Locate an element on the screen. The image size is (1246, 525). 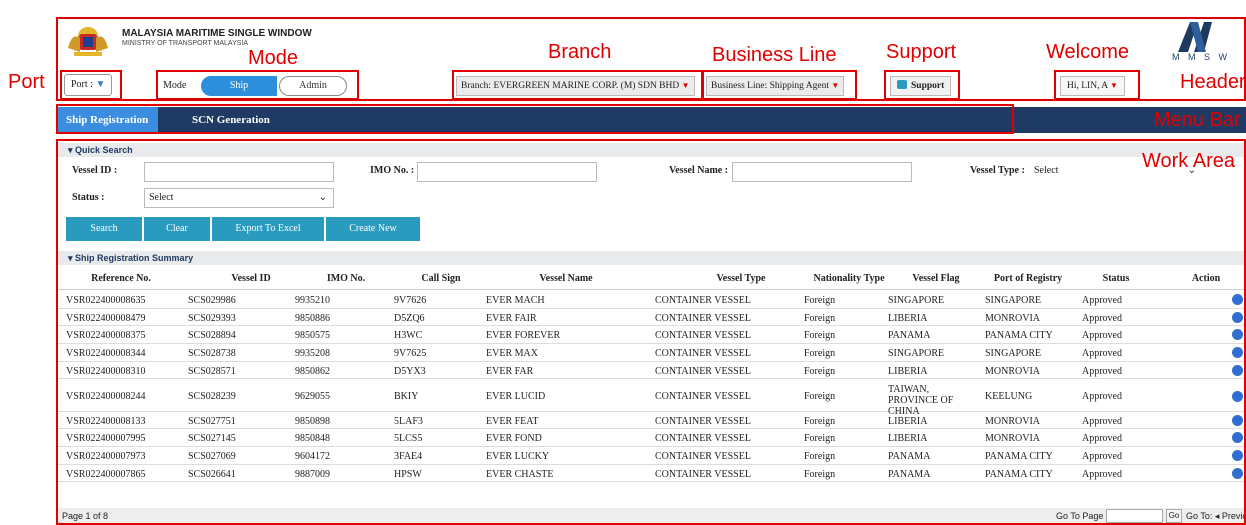
business-line-annotation-label: Business Line is located at coordinates (774, 55).